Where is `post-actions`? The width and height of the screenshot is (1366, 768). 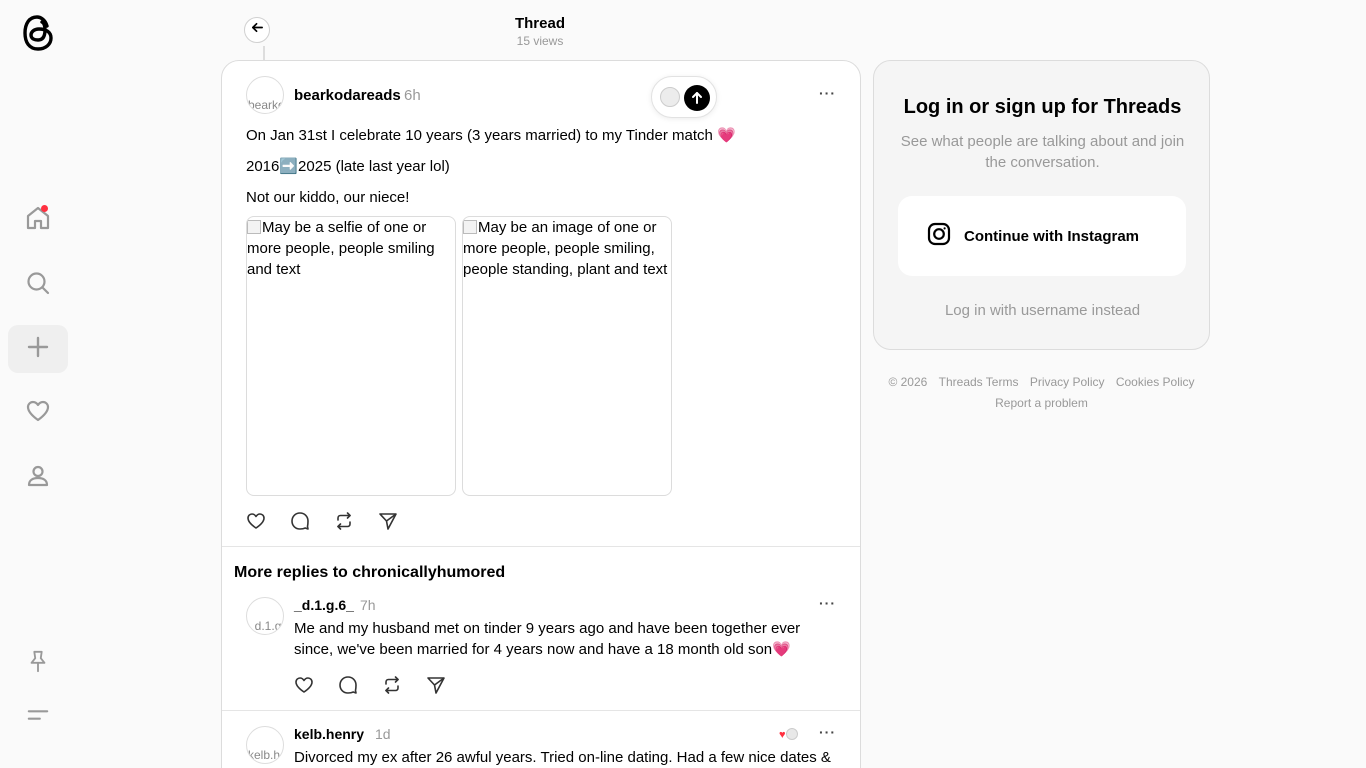 post-actions is located at coordinates (322, 523).